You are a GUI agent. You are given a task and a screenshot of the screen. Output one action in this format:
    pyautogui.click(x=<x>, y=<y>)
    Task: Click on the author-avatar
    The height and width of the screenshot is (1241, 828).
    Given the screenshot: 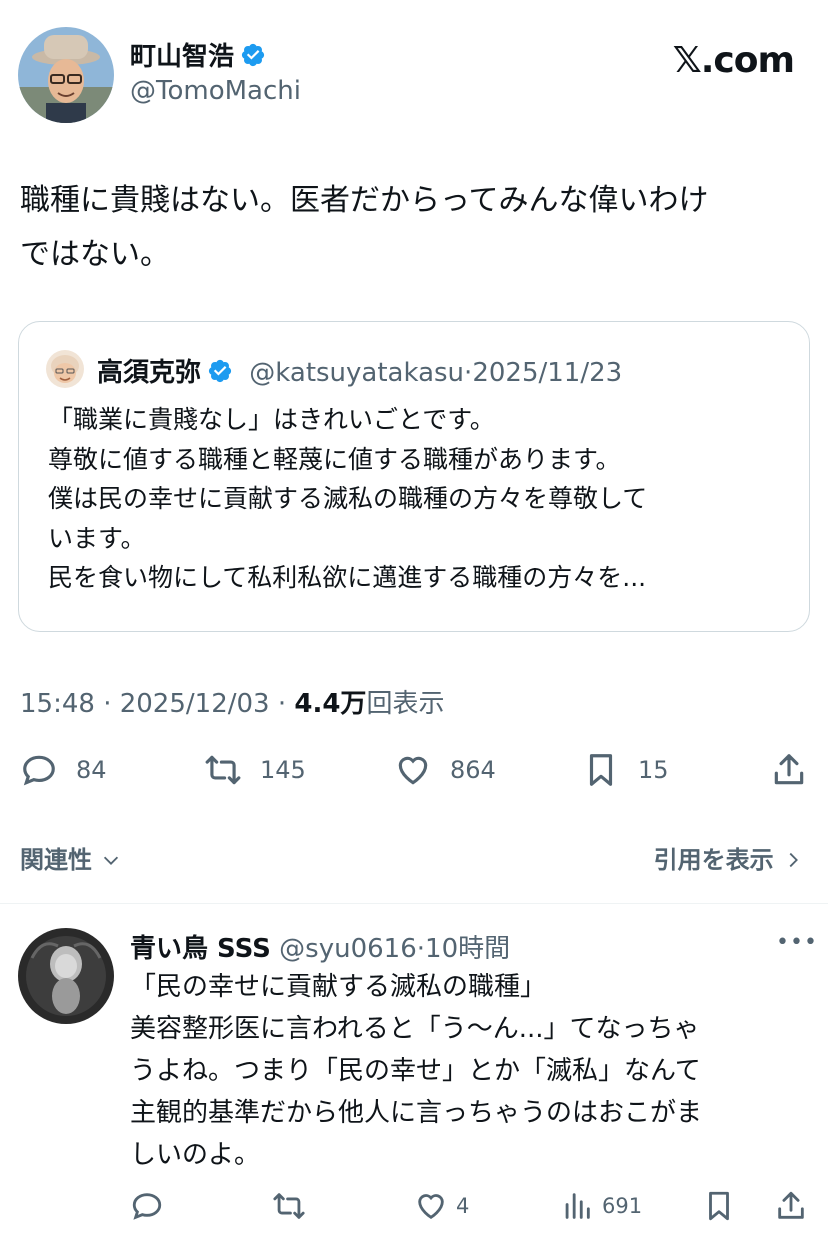 What is the action you would take?
    pyautogui.click(x=66, y=75)
    